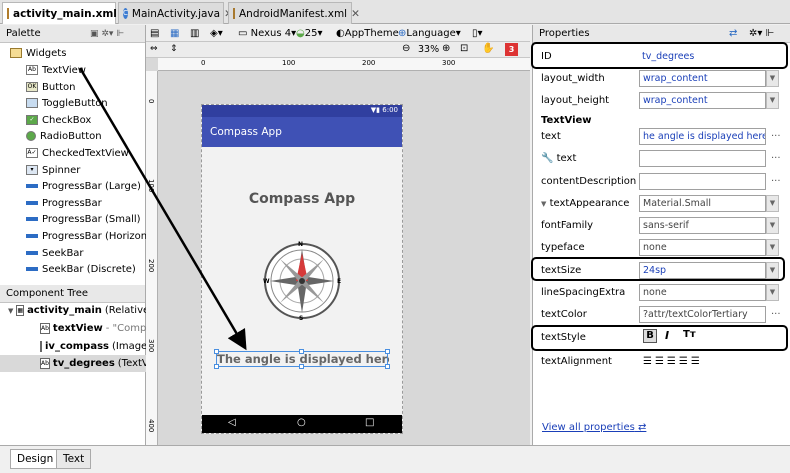 This screenshot has height=473, width=790. Describe the element at coordinates (66, 13) in the screenshot. I see `tab-activity-main: activity_main.xml ✕` at that location.